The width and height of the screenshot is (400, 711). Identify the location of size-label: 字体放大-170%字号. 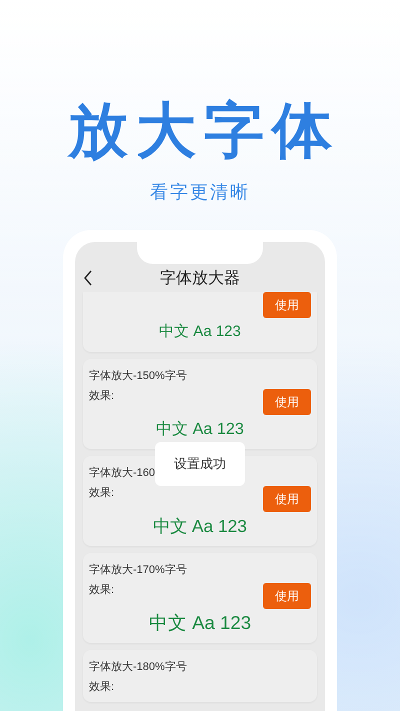
(138, 570).